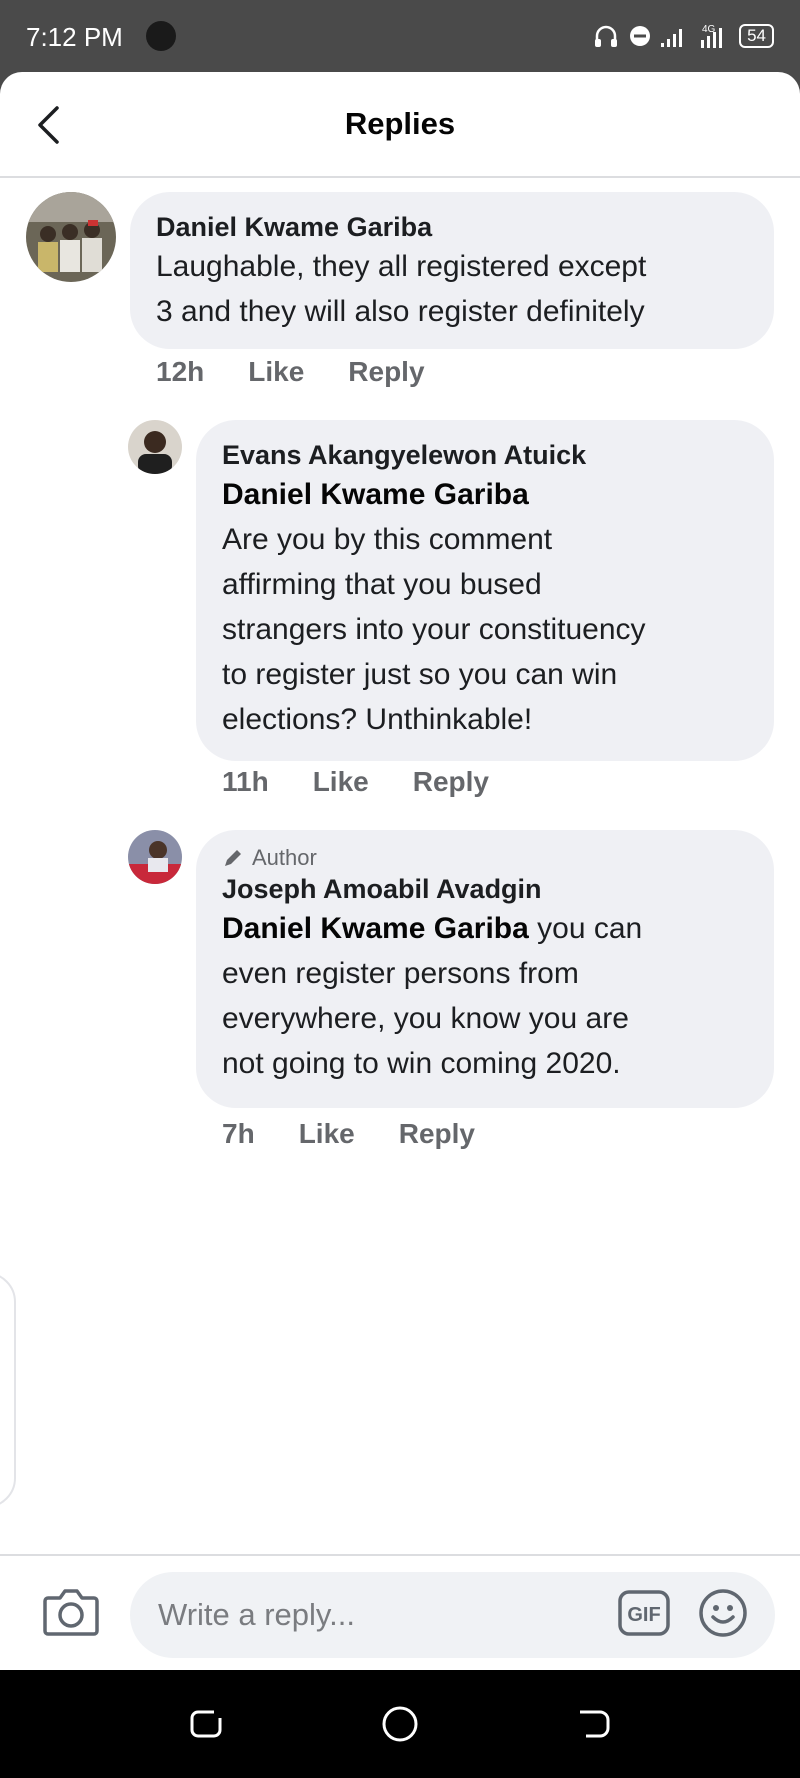 The width and height of the screenshot is (800, 1778). I want to click on smiley-icon, so click(723, 1613).